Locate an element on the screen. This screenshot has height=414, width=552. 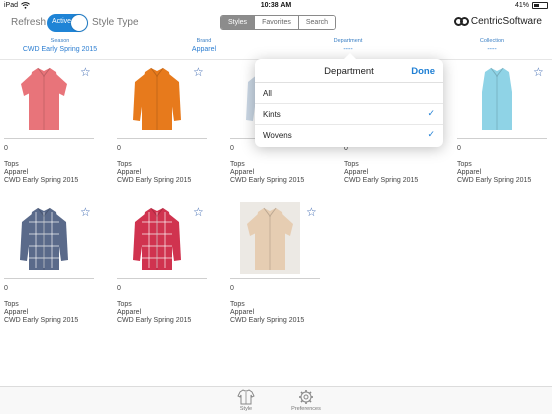
filter-department: Department ---- is located at coordinates (348, 45).